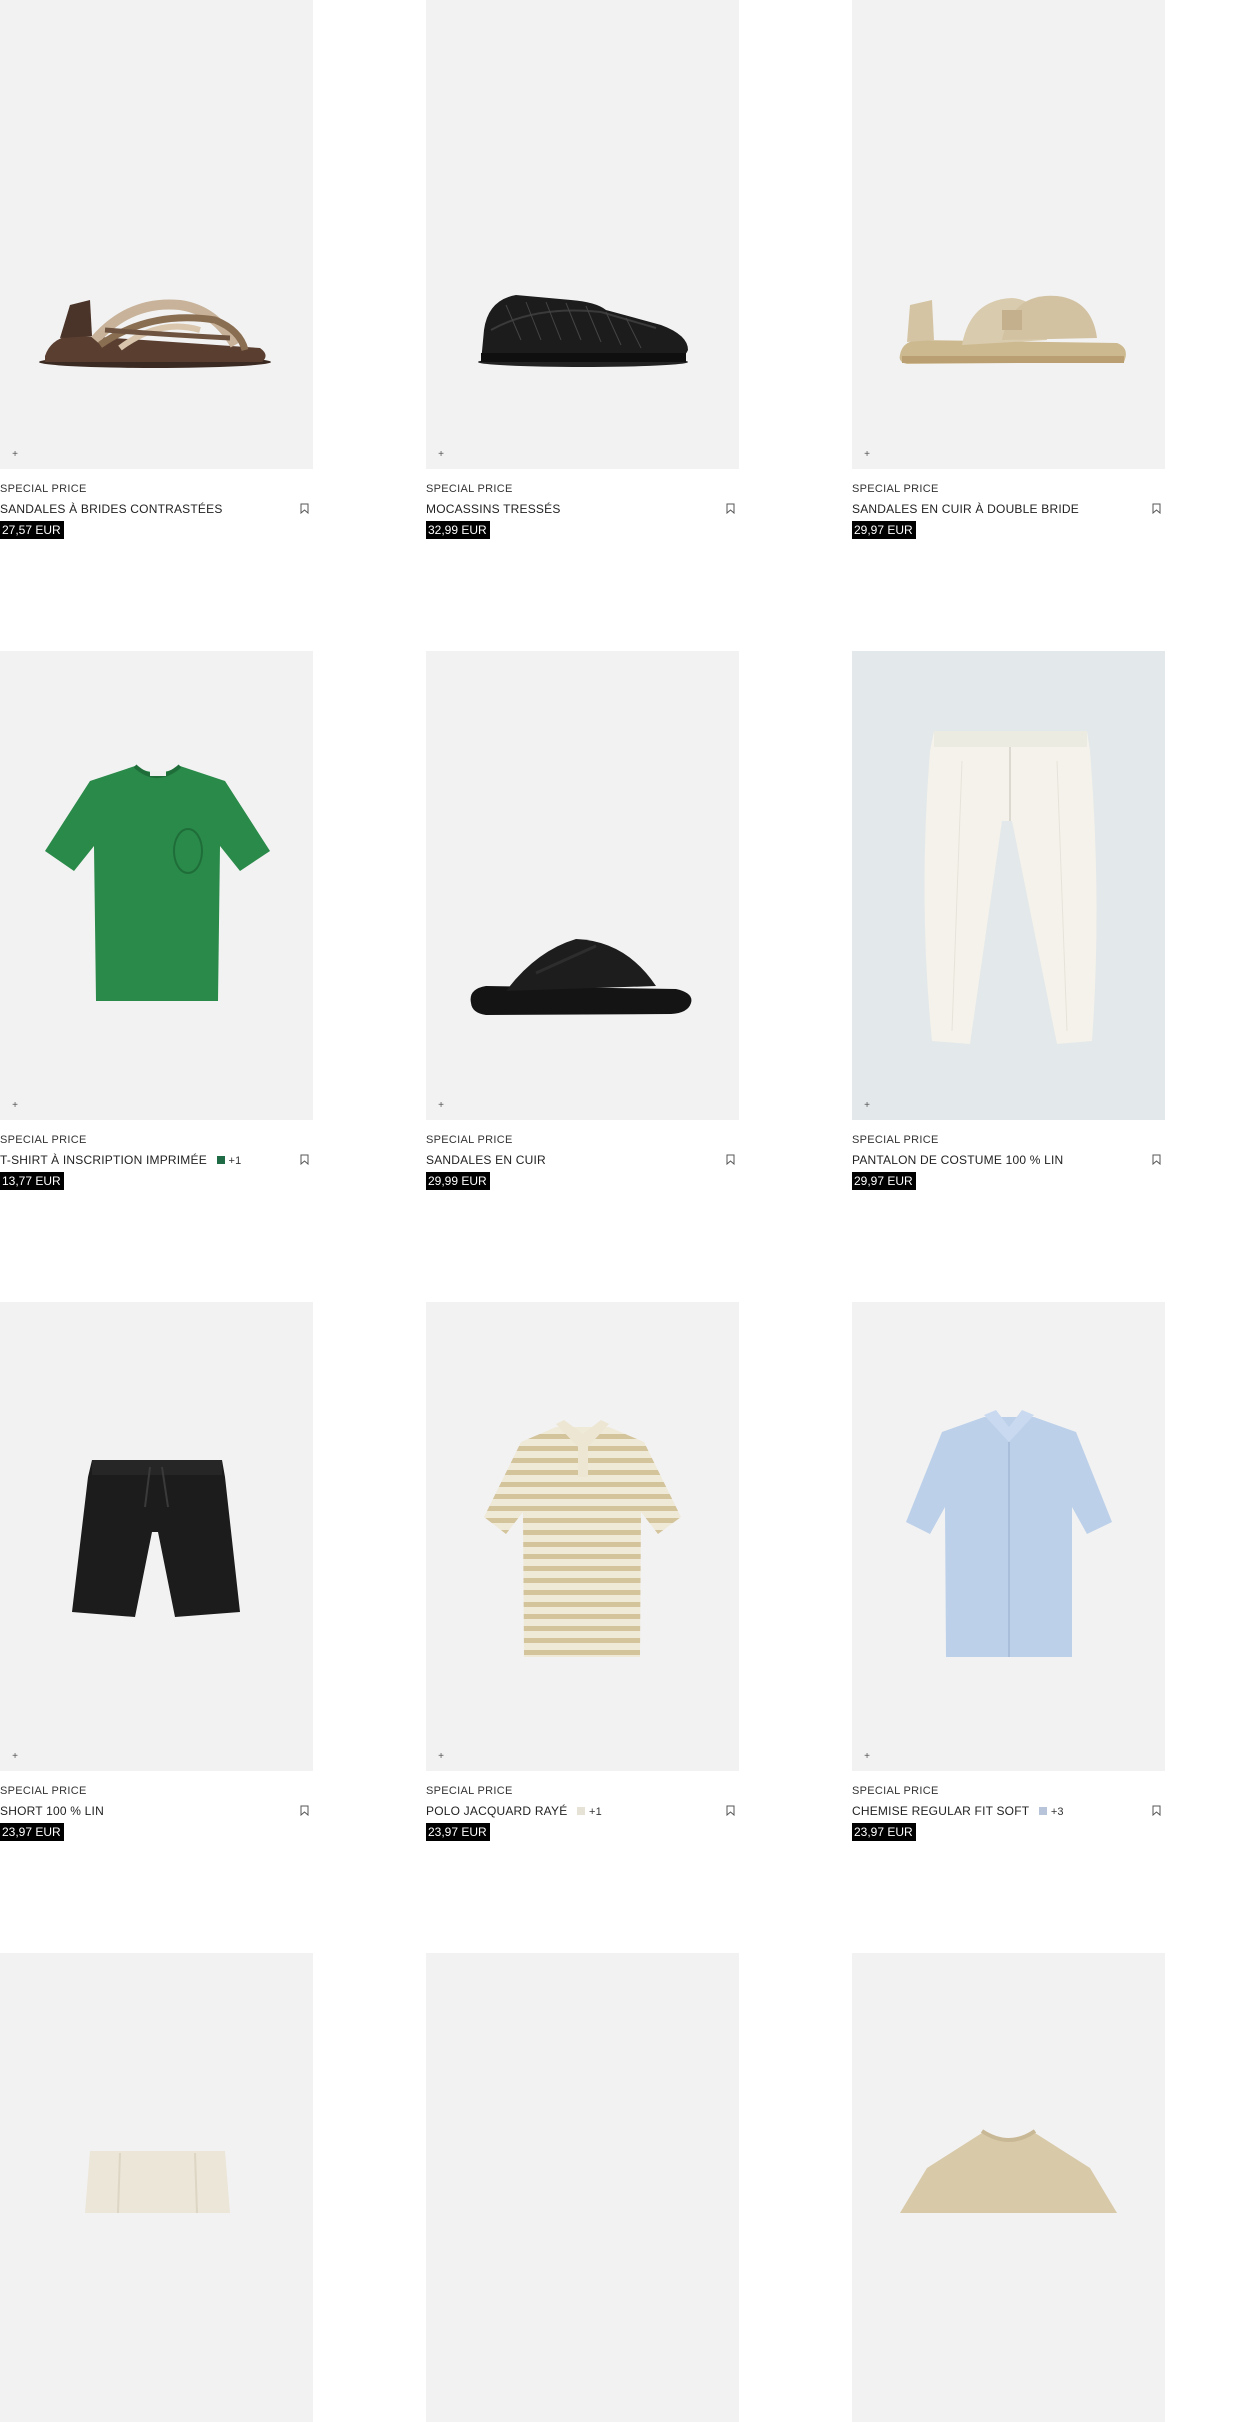 This screenshot has height=2422, width=1250. I want to click on black-shorts-image, so click(156, 1538).